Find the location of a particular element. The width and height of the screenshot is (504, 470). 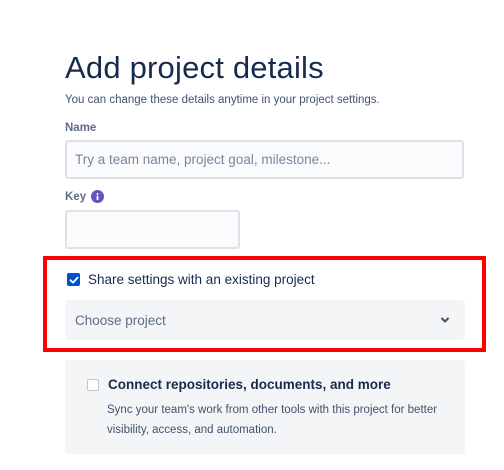

share-settings-label: Share settings with an existing project is located at coordinates (201, 279).